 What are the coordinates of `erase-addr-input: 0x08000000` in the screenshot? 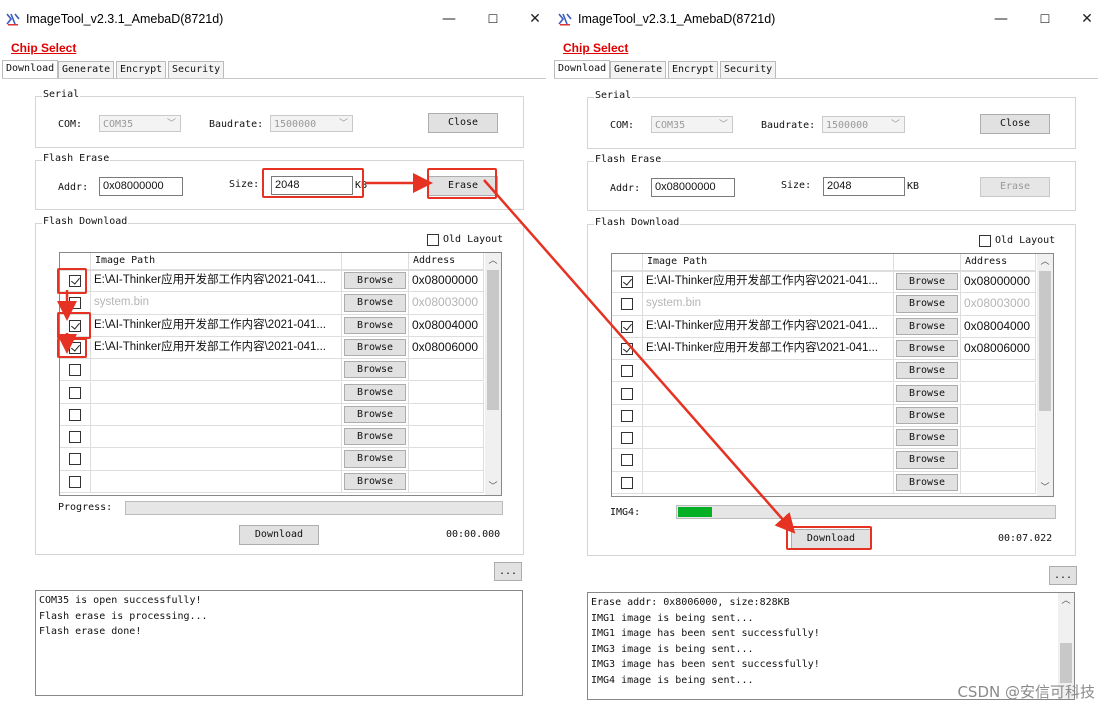 It's located at (693, 187).